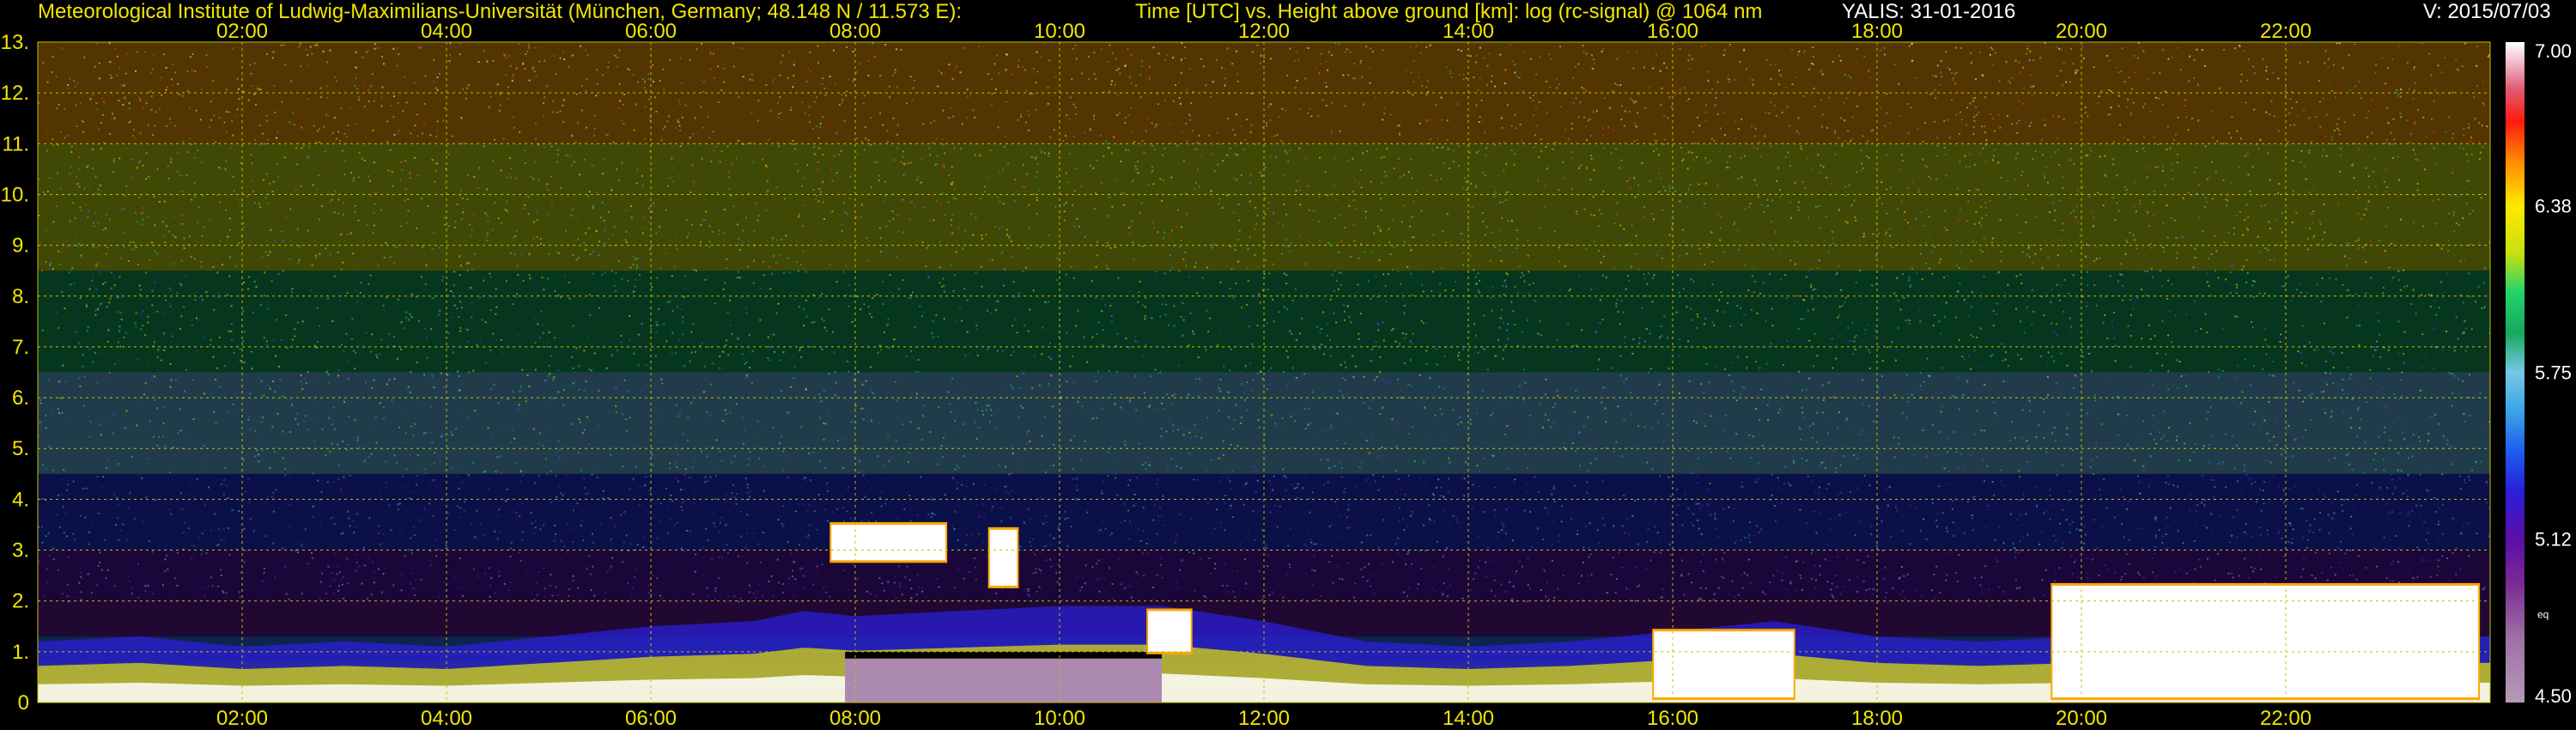  Describe the element at coordinates (651, 31) in the screenshot. I see `x-tick-label-top: 06:00` at that location.